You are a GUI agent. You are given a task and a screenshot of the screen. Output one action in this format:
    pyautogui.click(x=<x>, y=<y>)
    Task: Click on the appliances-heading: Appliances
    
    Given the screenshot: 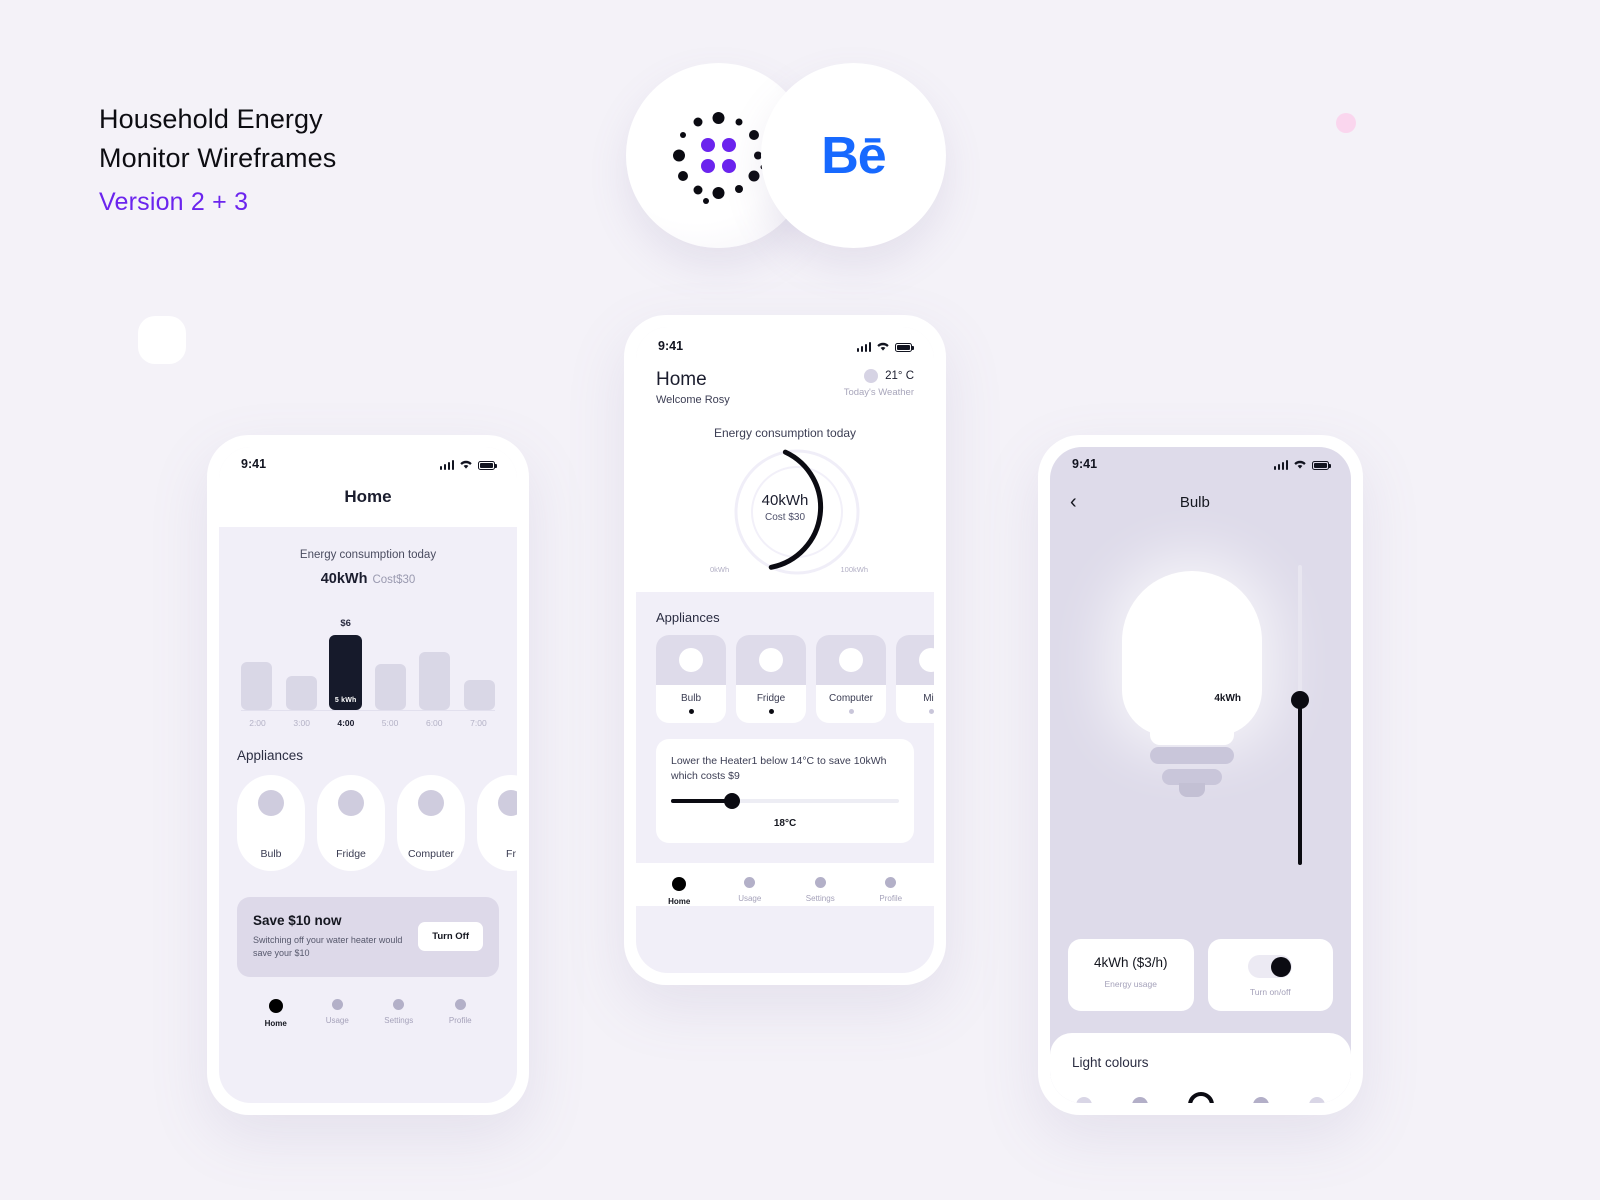 What is the action you would take?
    pyautogui.click(x=688, y=617)
    